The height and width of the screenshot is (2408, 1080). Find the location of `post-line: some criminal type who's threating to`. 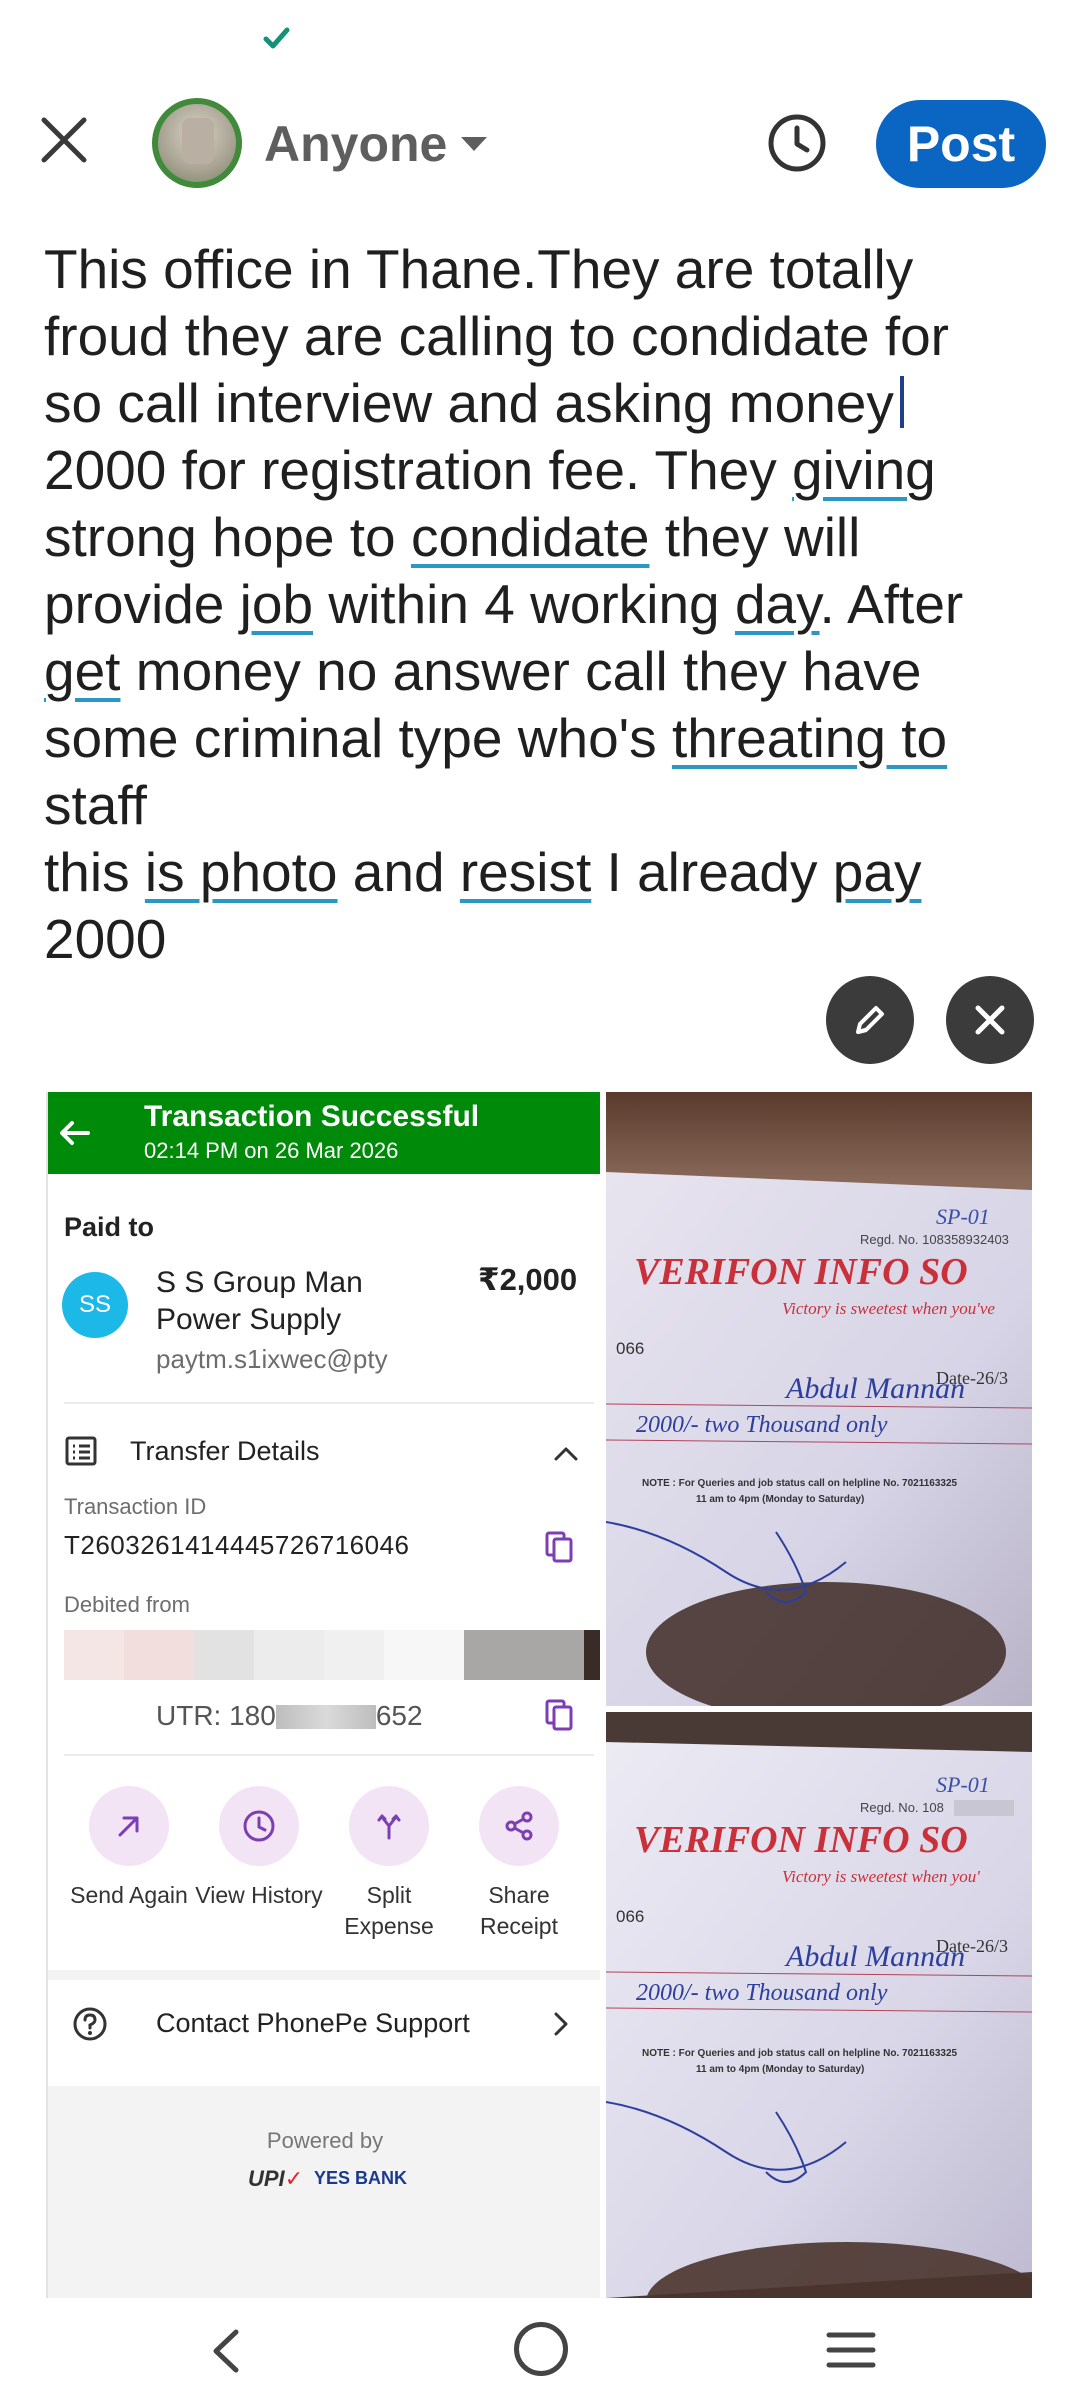

post-line: some criminal type who's threating to is located at coordinates (496, 738).